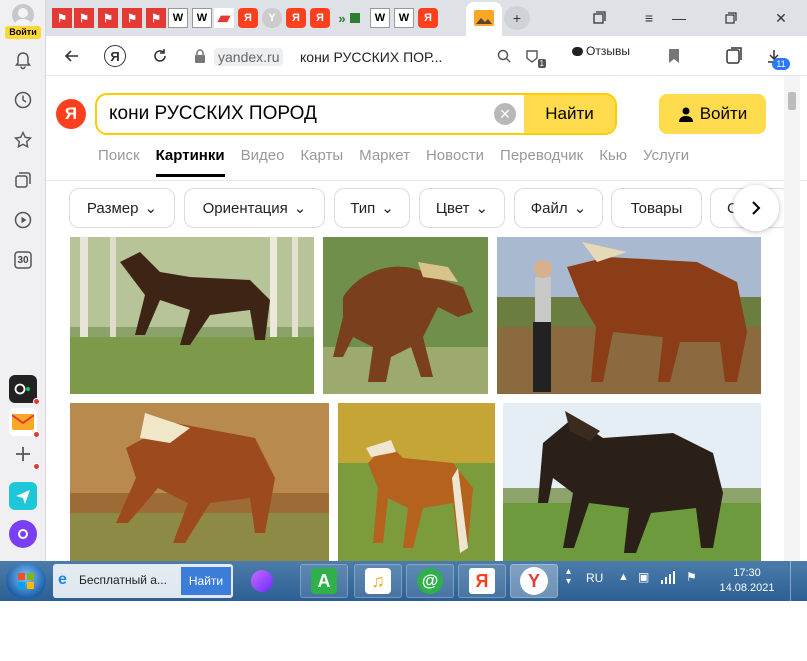 The width and height of the screenshot is (807, 661). What do you see at coordinates (666, 162) in the screenshot?
I see `service-tab: Услуги` at bounding box center [666, 162].